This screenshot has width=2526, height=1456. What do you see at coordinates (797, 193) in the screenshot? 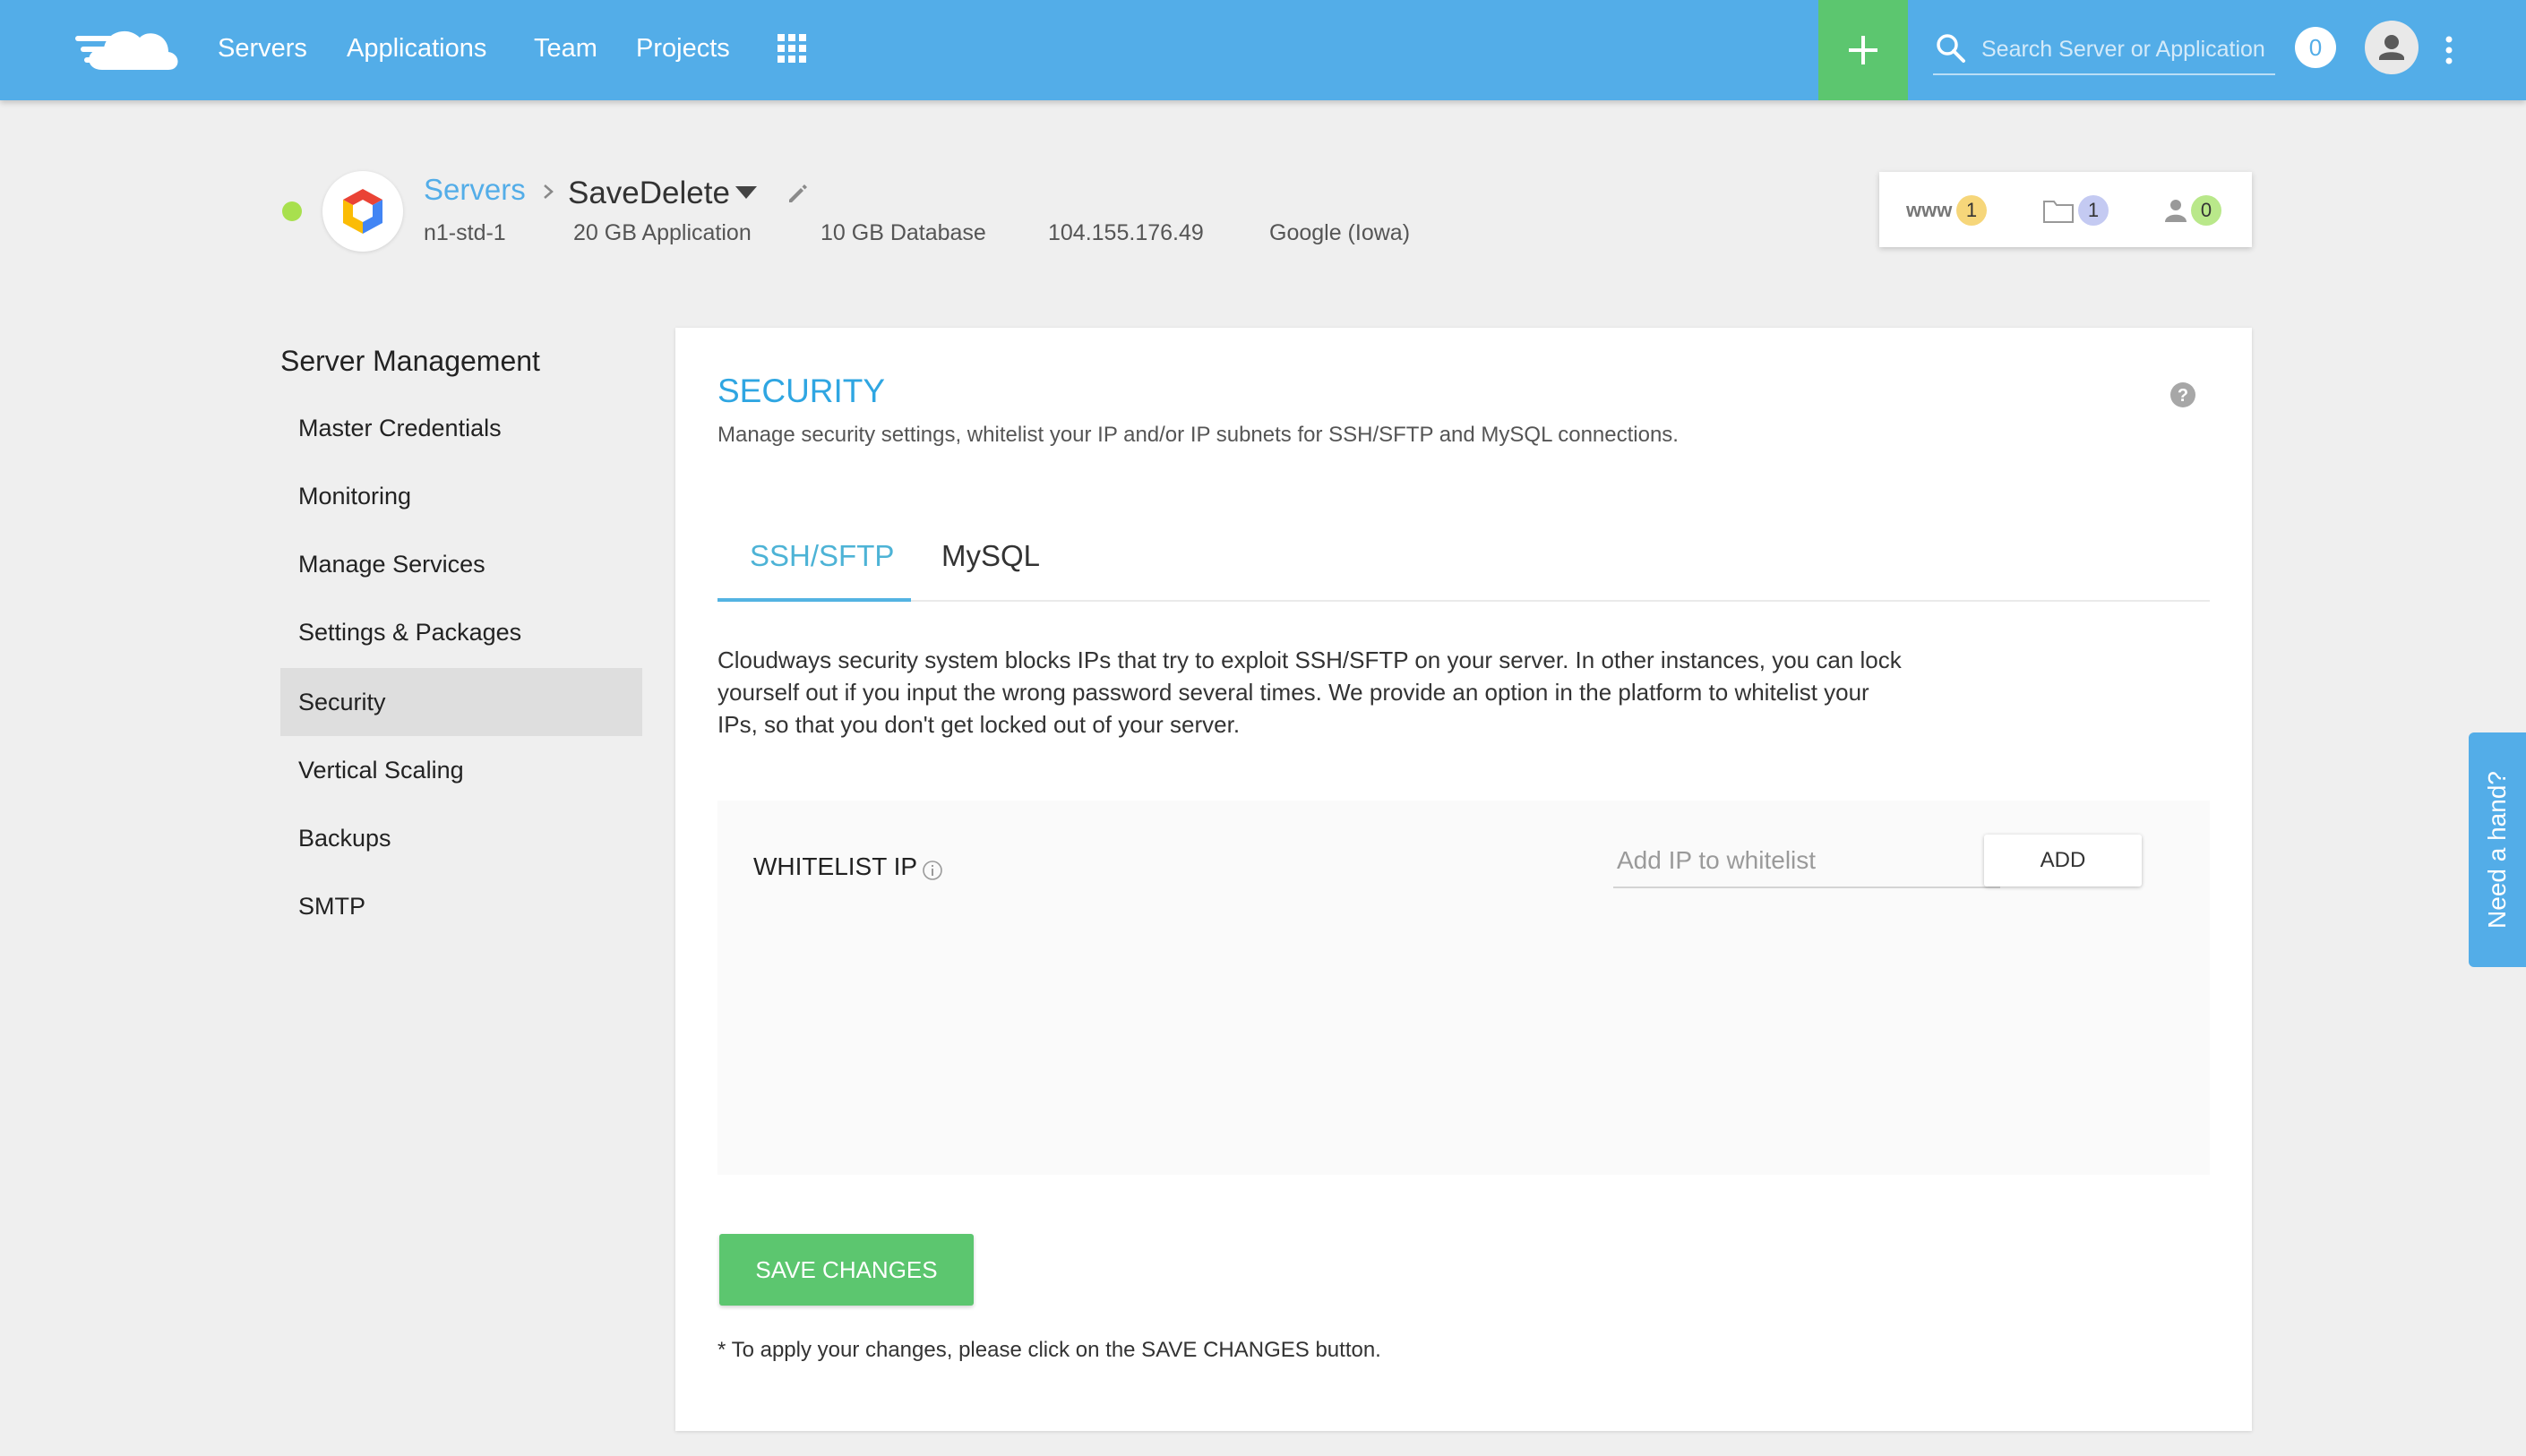
I see `pencil-edit-icon` at bounding box center [797, 193].